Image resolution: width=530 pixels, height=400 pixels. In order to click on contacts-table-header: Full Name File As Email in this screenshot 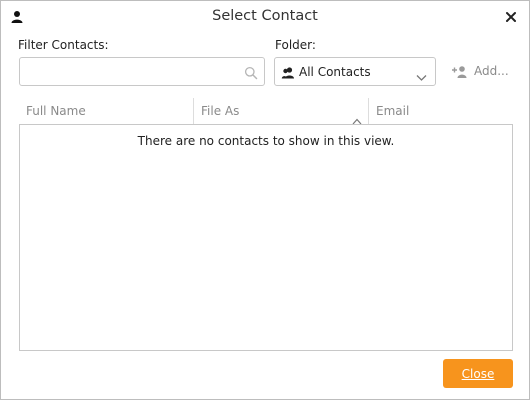, I will do `click(266, 111)`.